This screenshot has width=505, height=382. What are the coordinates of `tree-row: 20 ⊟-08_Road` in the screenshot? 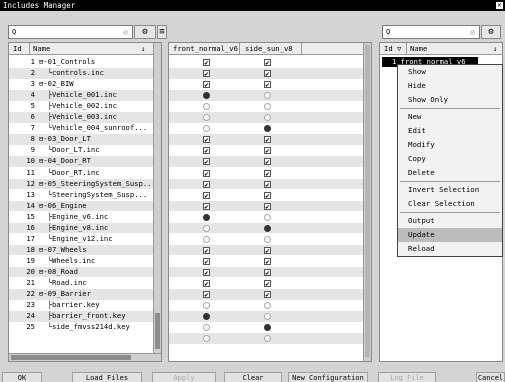 It's located at (81, 272).